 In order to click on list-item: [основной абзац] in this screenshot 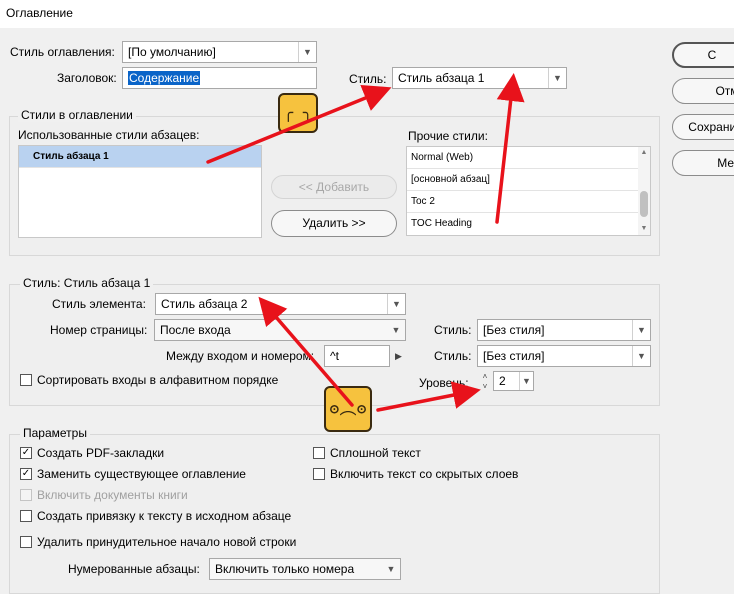, I will do `click(528, 180)`.